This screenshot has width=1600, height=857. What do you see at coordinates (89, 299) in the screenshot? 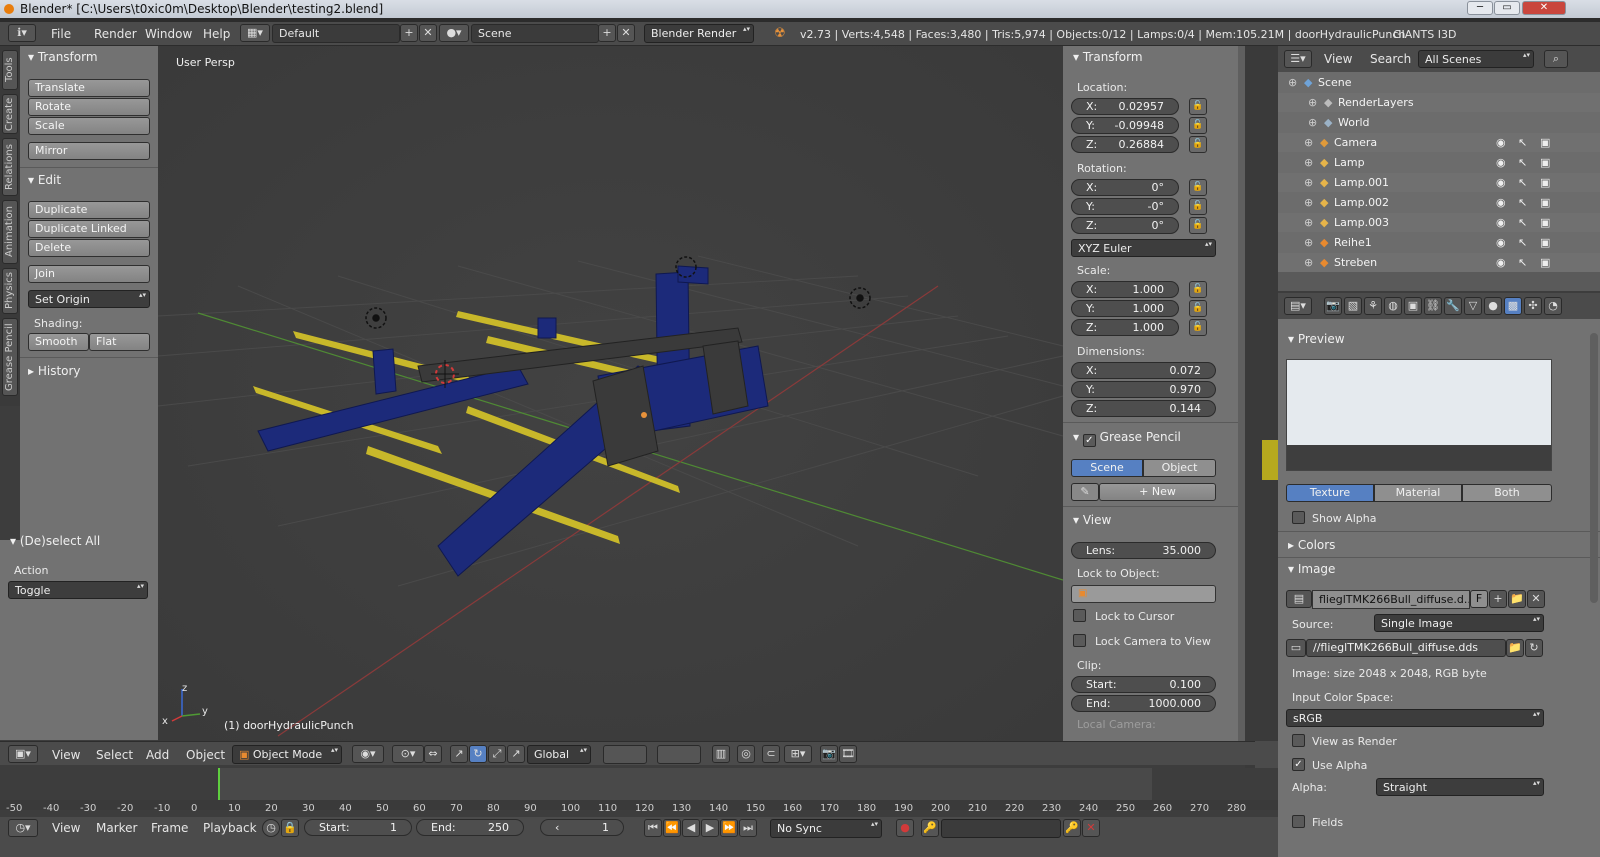
I see `set-origin-select: Set Origin` at bounding box center [89, 299].